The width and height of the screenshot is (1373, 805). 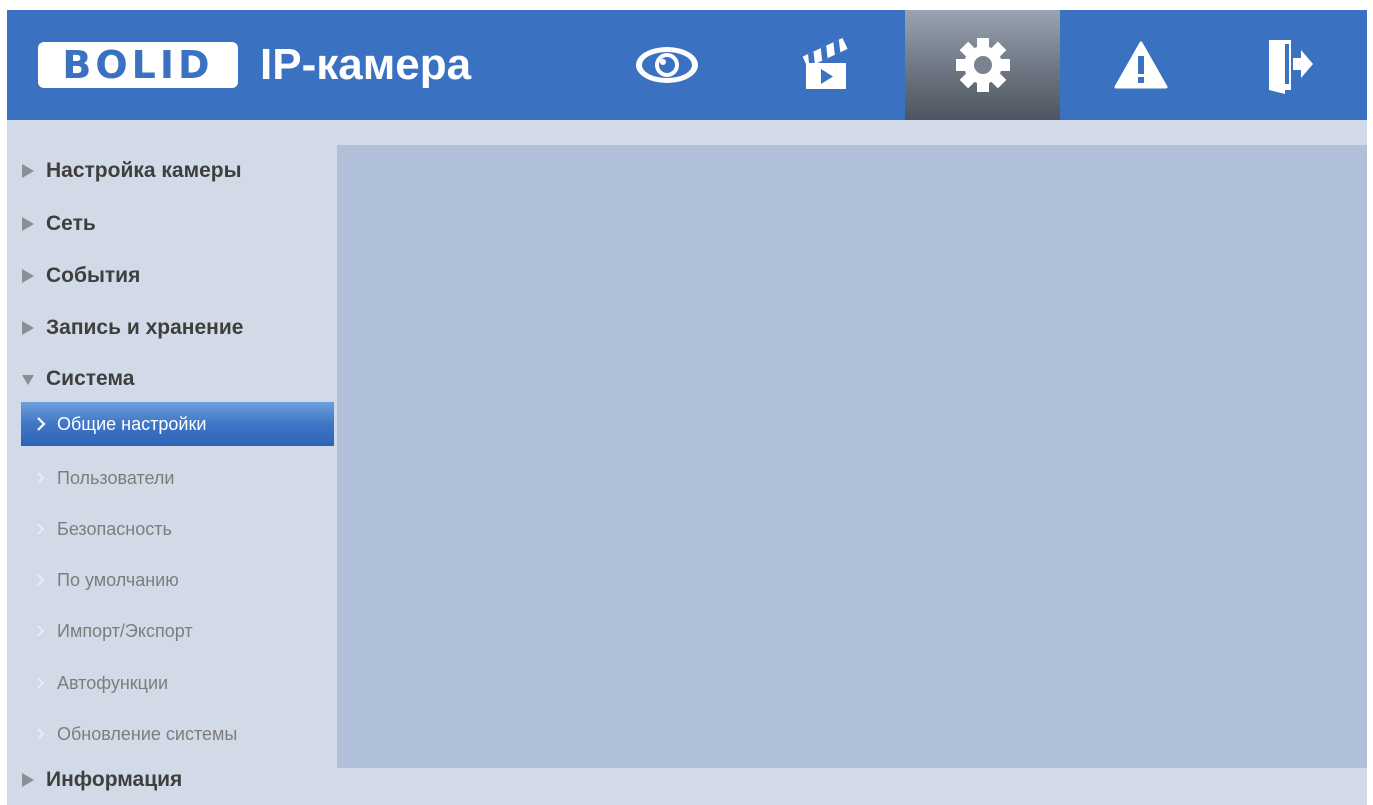 I want to click on sidebar-section-camera-settings: Настройка камеры, so click(x=172, y=171).